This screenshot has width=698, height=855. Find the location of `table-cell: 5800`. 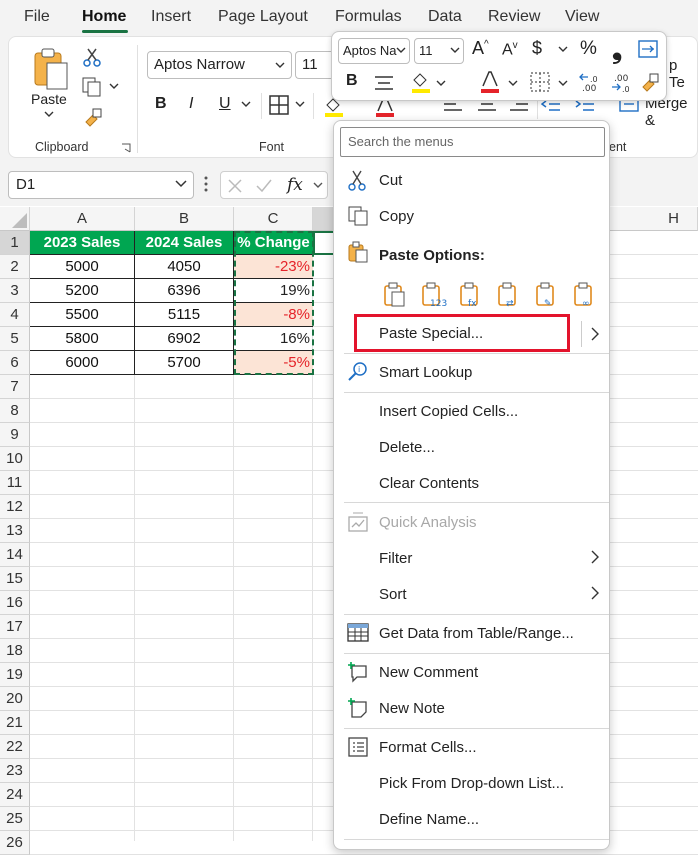

table-cell: 5800 is located at coordinates (82, 339).